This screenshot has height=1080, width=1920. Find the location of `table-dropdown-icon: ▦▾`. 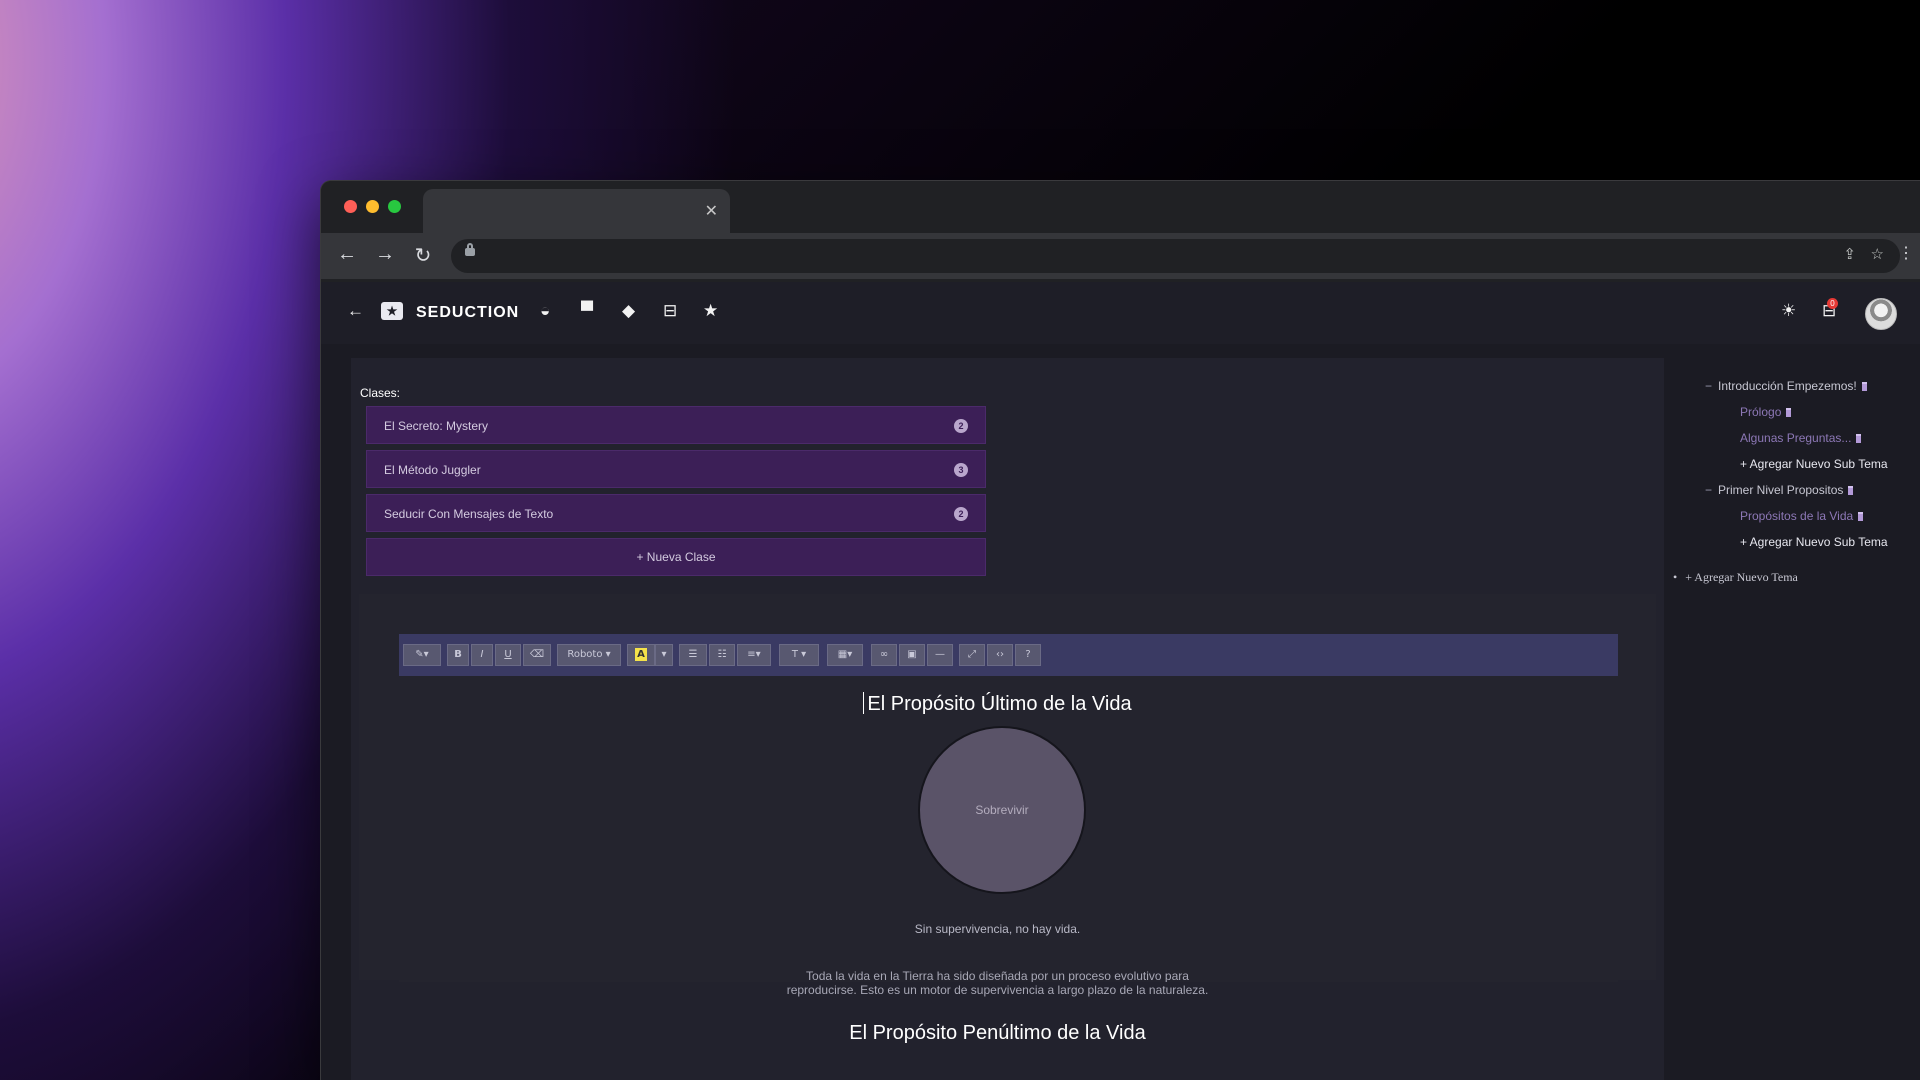

table-dropdown-icon: ▦▾ is located at coordinates (845, 655).